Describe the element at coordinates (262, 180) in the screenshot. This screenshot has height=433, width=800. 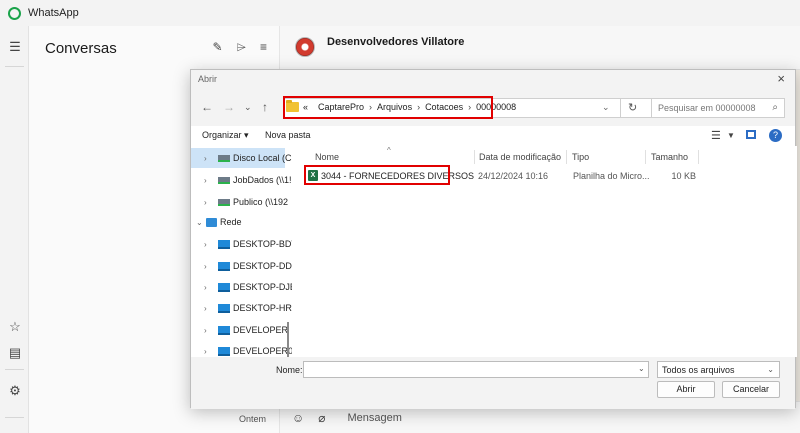
I see `nav-item-label: JobDados (\\1!` at that location.